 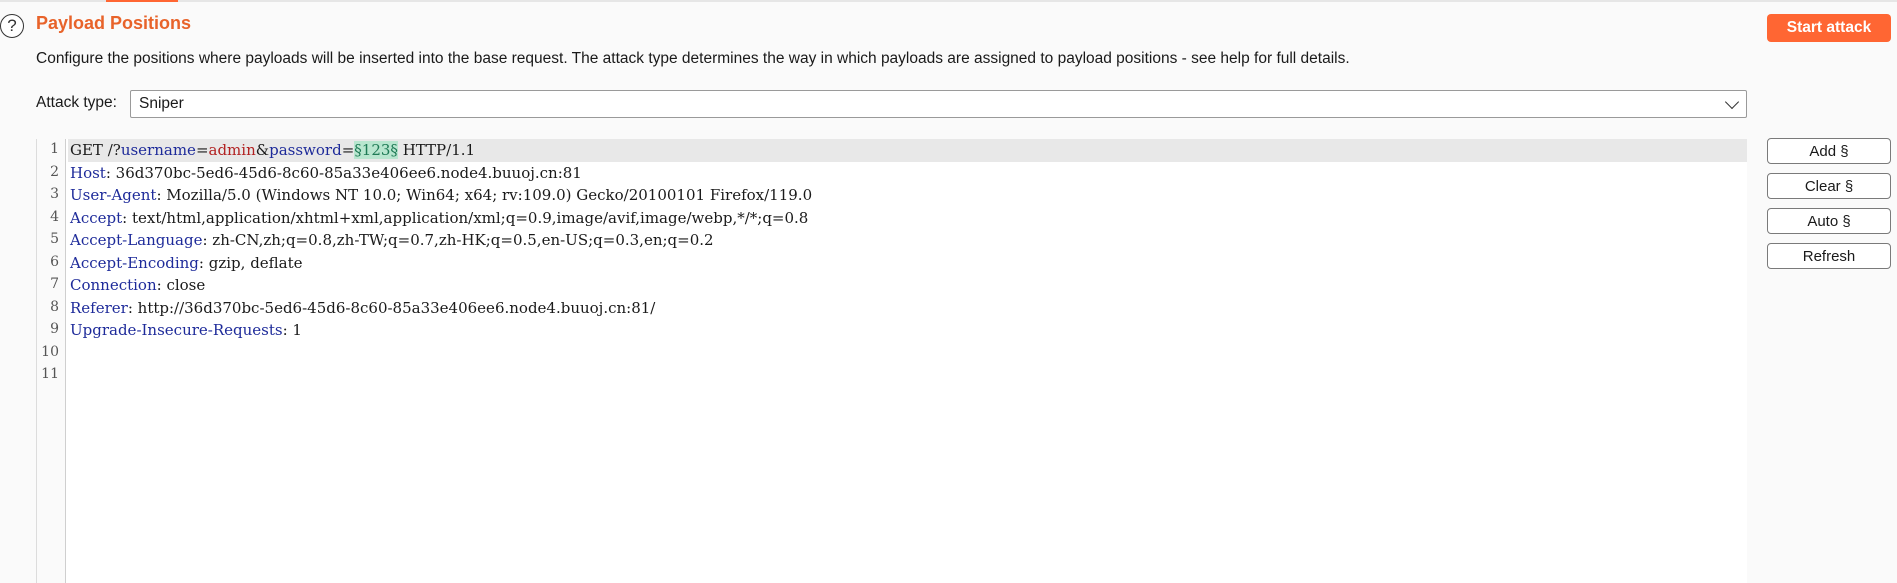 What do you see at coordinates (134, 262) in the screenshot?
I see `header-name: Accept-Encoding` at bounding box center [134, 262].